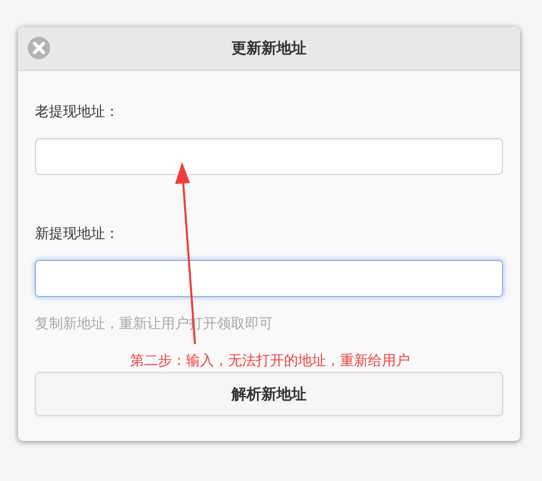 This screenshot has width=542, height=481. What do you see at coordinates (77, 234) in the screenshot?
I see `field-label: 新提现地址：` at bounding box center [77, 234].